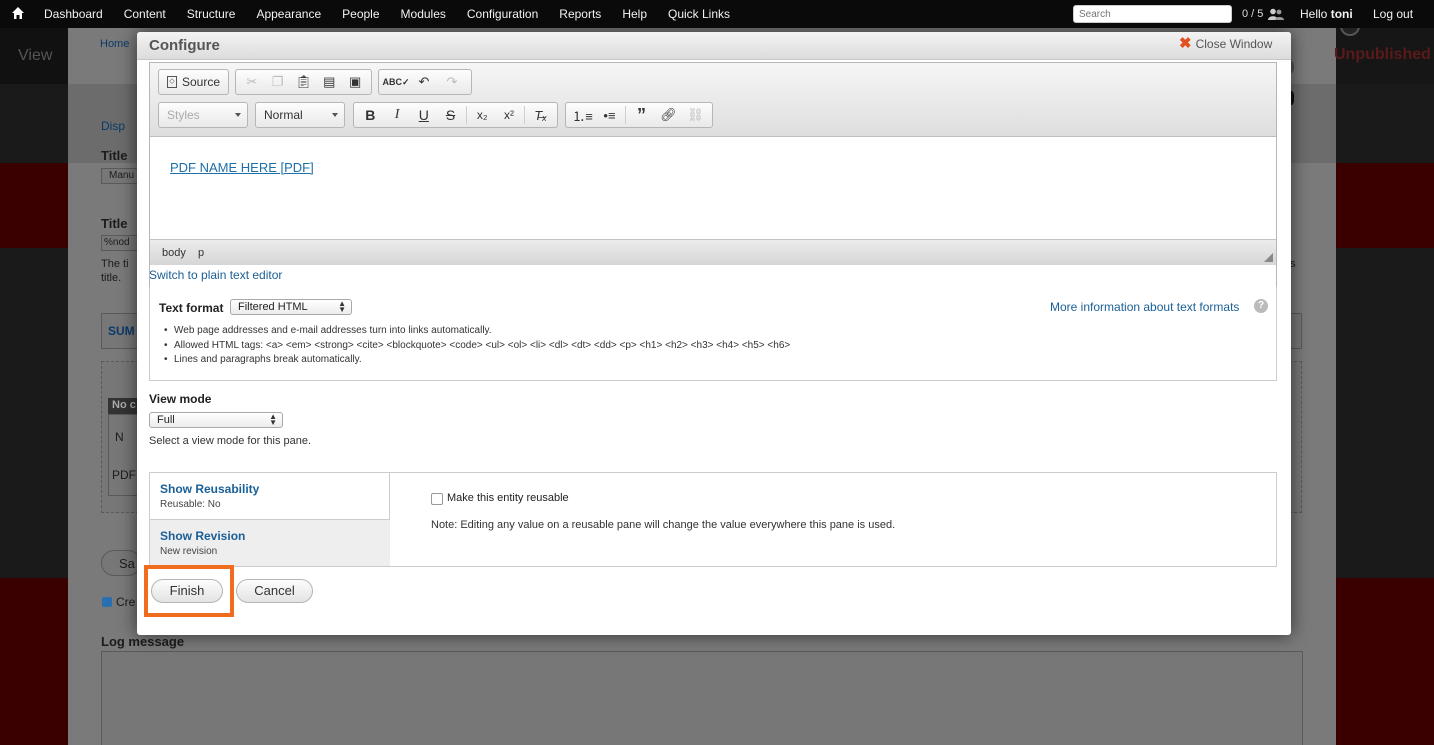 The width and height of the screenshot is (1434, 745). I want to click on view-mode-description: Select a view mode for this pane., so click(230, 441).